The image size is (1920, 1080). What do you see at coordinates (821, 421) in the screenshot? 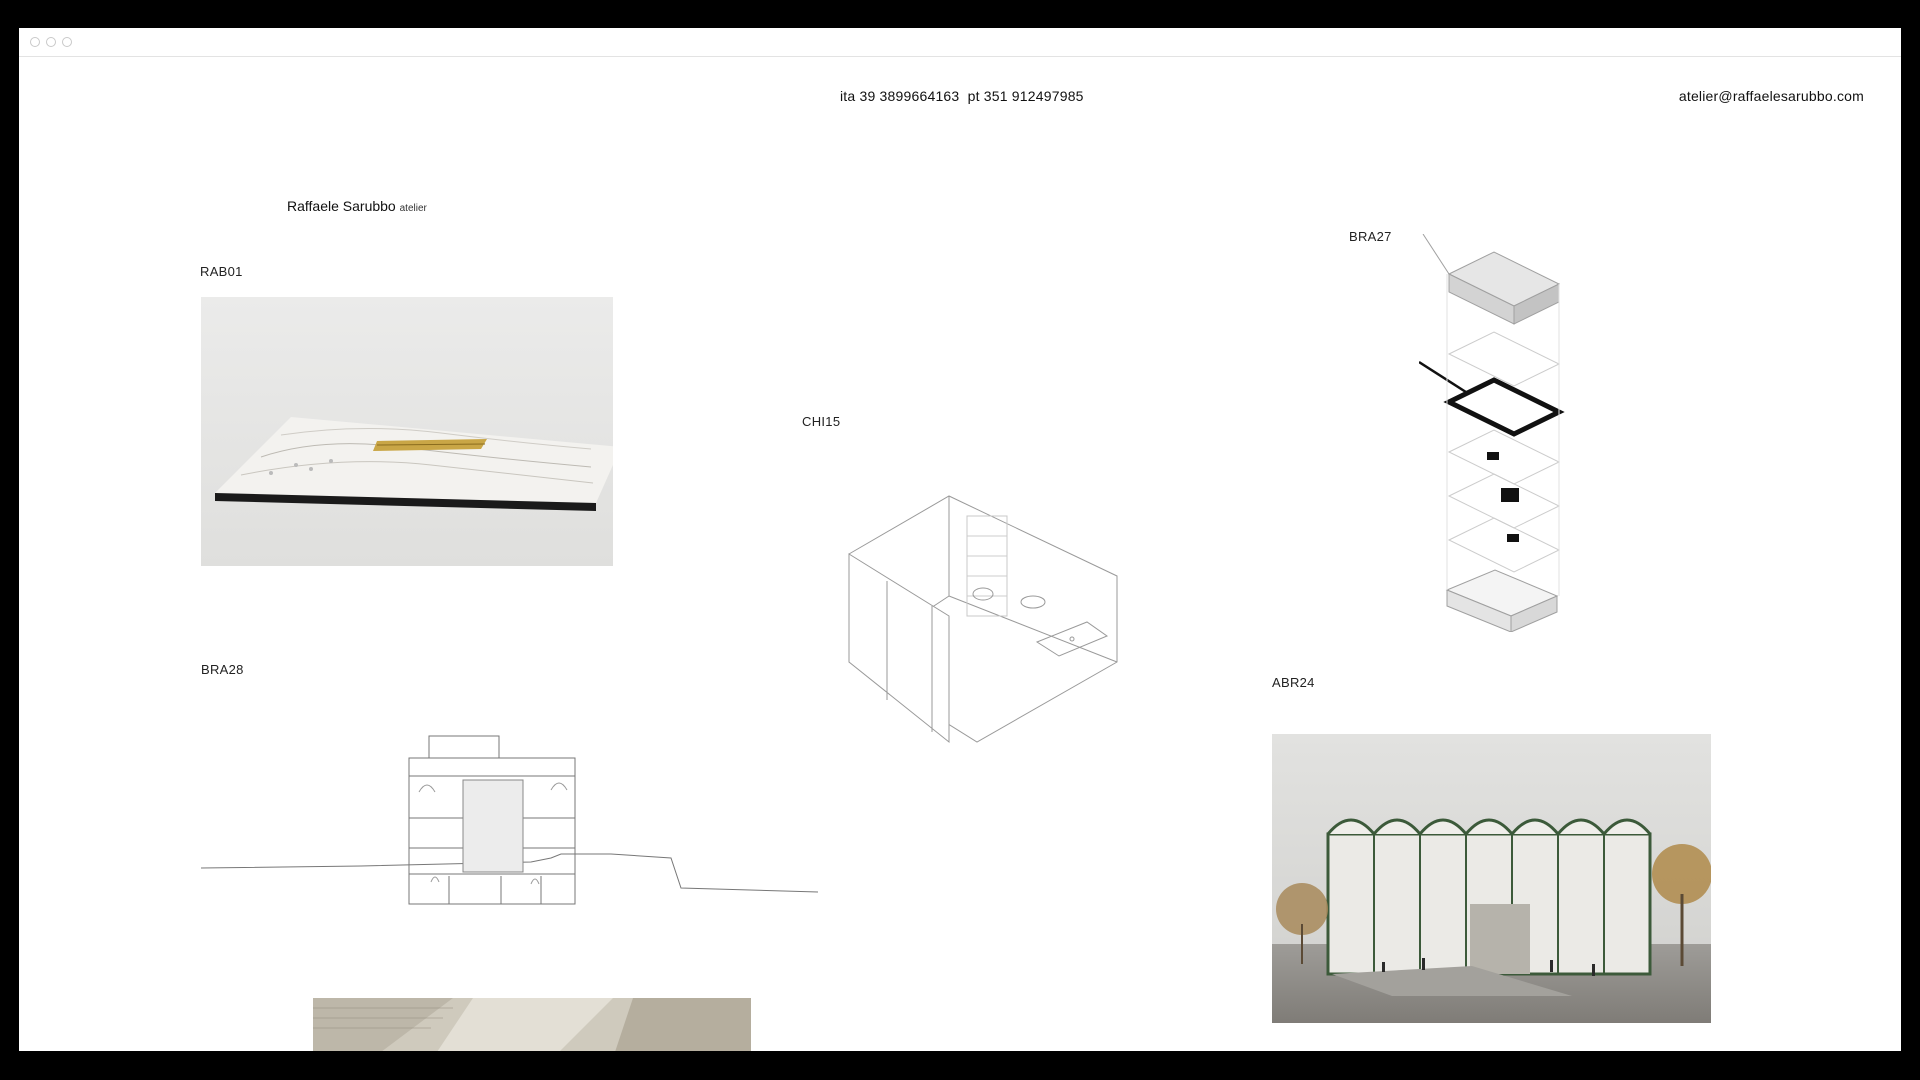
I see `project-label-chi15: CHI15` at bounding box center [821, 421].